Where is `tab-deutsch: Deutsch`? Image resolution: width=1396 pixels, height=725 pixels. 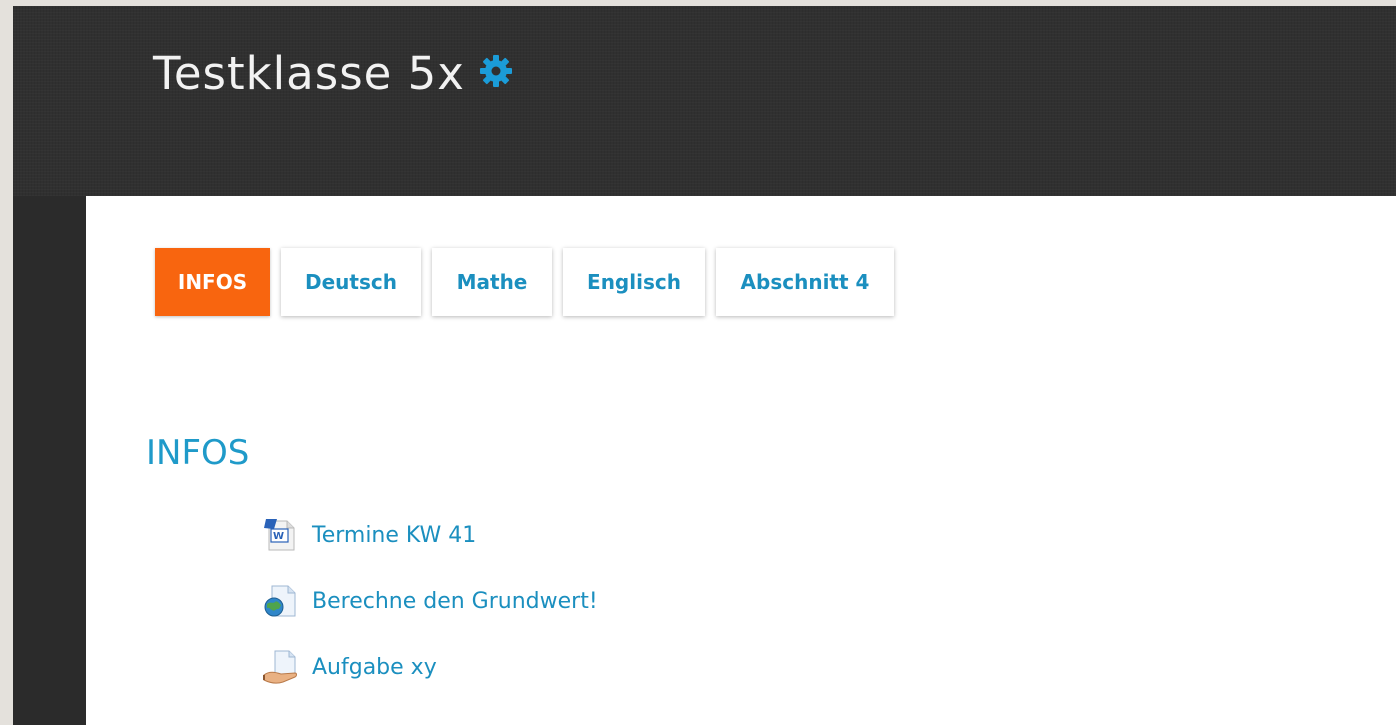 tab-deutsch: Deutsch is located at coordinates (351, 282).